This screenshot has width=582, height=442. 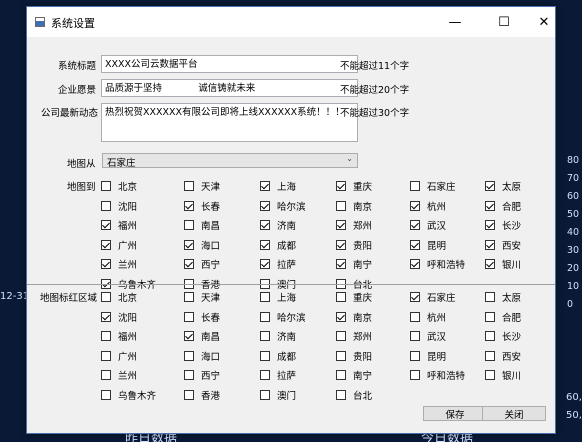 I want to click on map-to-checkbox: 南宁, so click(x=354, y=264).